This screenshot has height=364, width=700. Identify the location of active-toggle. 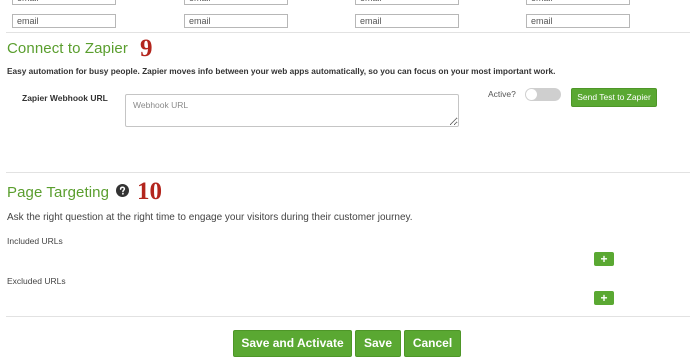
(543, 94).